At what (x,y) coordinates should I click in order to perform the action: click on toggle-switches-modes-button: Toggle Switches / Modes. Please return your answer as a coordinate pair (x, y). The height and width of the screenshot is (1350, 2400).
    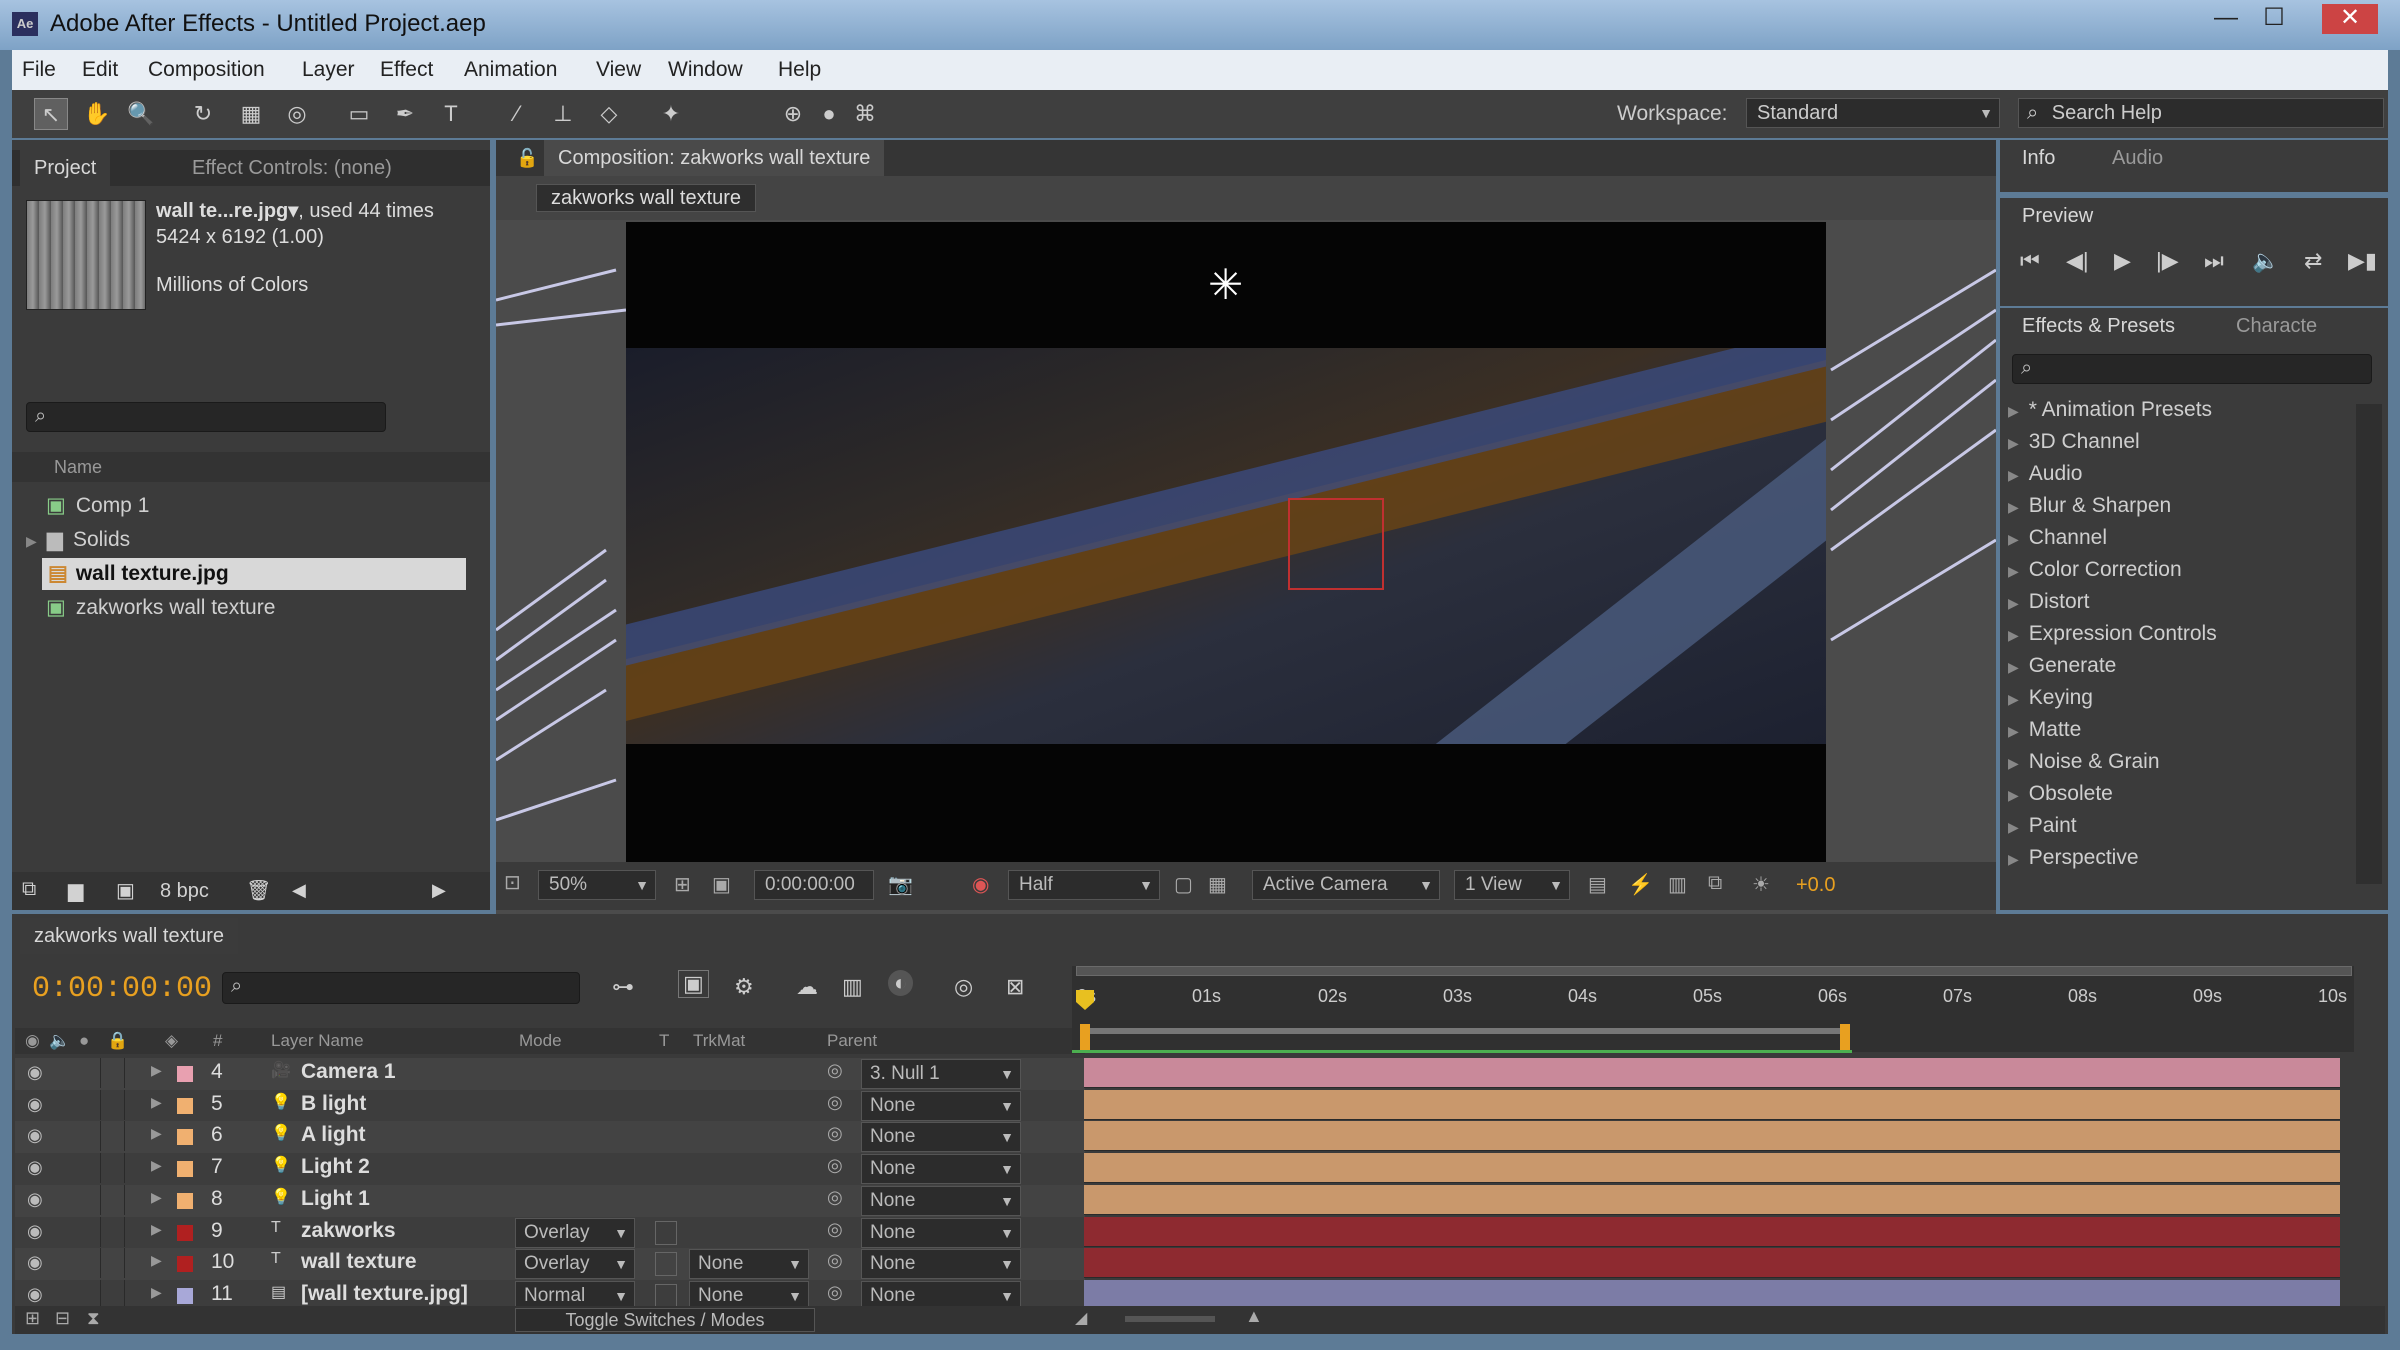
    Looking at the image, I should click on (665, 1320).